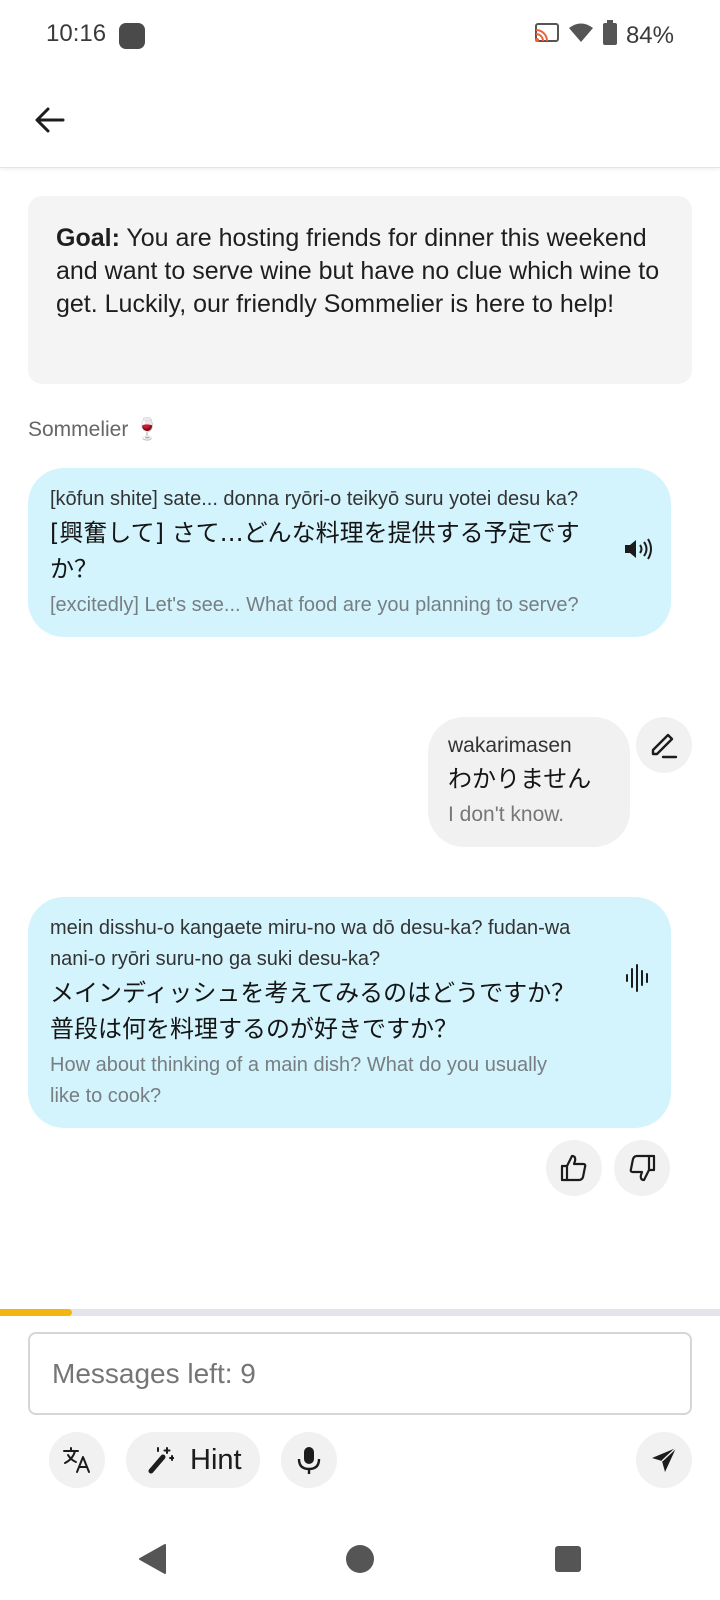 The height and width of the screenshot is (1600, 720). Describe the element at coordinates (547, 35) in the screenshot. I see `cast-icon` at that location.